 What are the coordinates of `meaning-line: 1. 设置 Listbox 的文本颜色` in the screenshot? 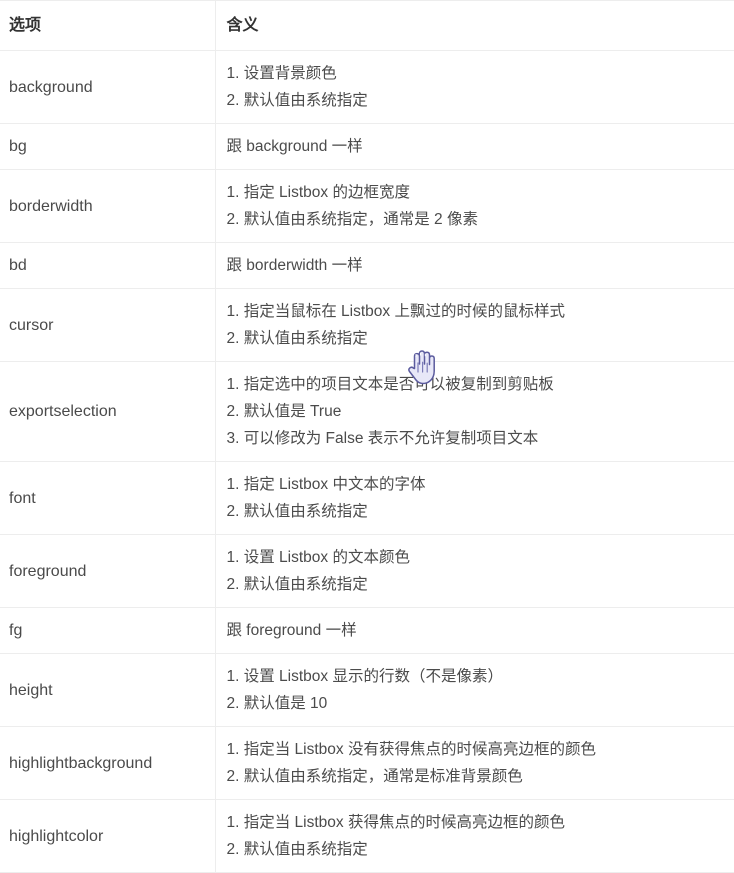 It's located at (475, 557).